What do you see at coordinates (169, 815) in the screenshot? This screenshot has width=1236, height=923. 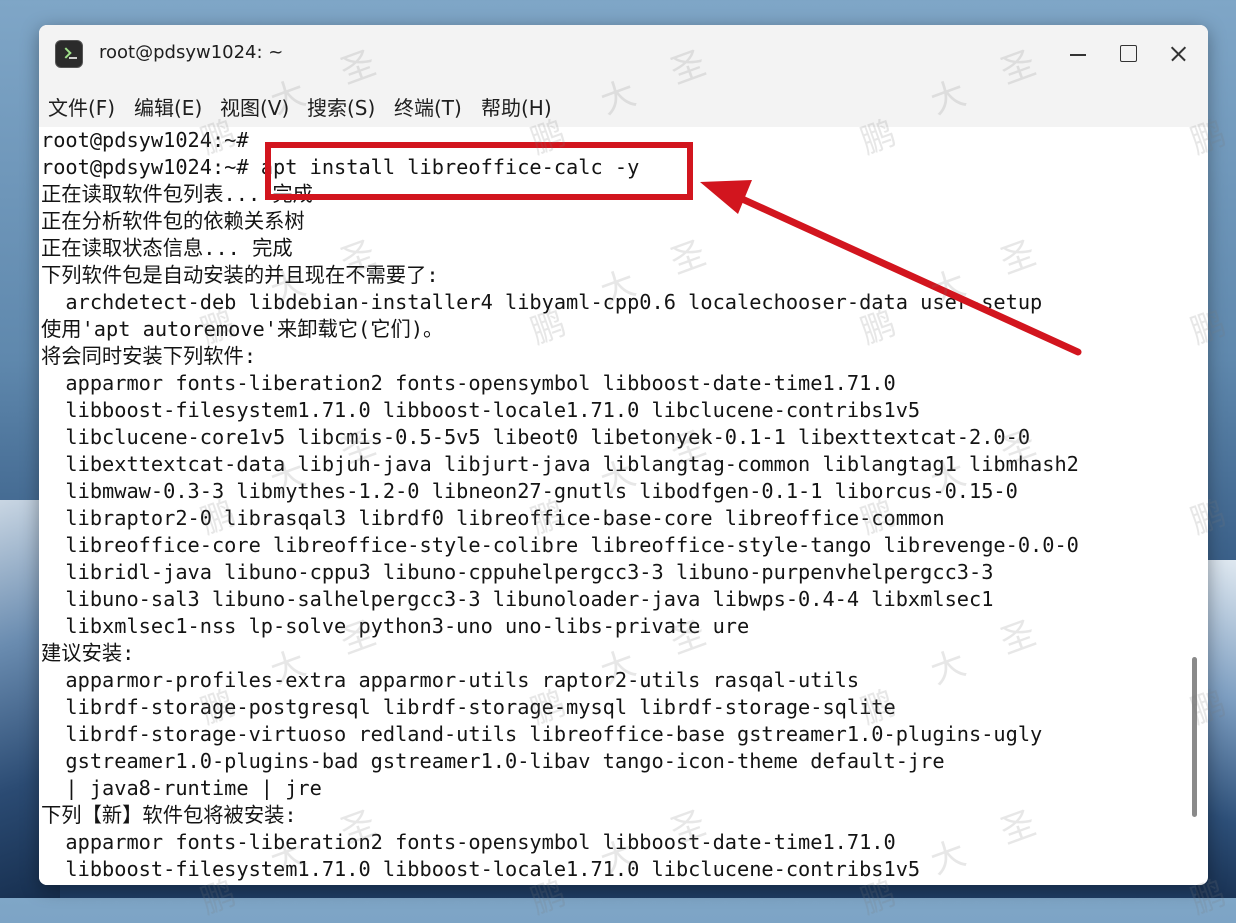 I see `terminal-line: 下列【新】软件包将被安装:` at bounding box center [169, 815].